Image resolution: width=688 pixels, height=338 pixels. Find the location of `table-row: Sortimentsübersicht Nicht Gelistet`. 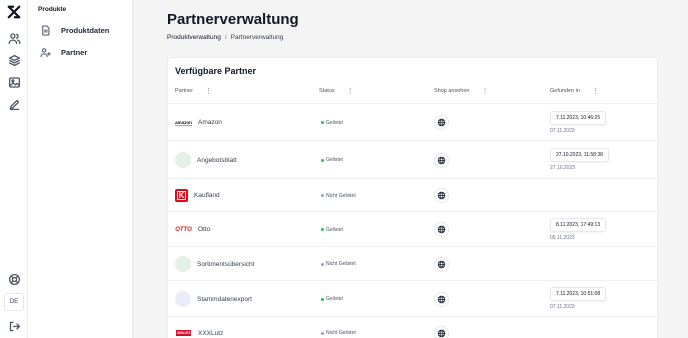

table-row: Sortimentsübersicht Nicht Gelistet is located at coordinates (412, 263).